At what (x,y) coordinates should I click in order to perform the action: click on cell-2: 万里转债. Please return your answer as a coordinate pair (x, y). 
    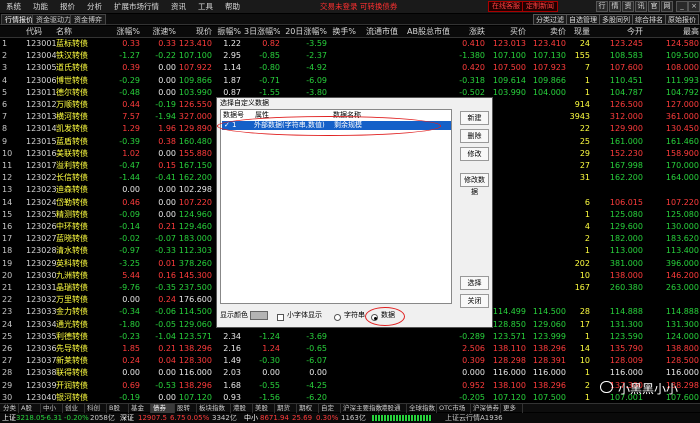
    Looking at the image, I should click on (72, 300).